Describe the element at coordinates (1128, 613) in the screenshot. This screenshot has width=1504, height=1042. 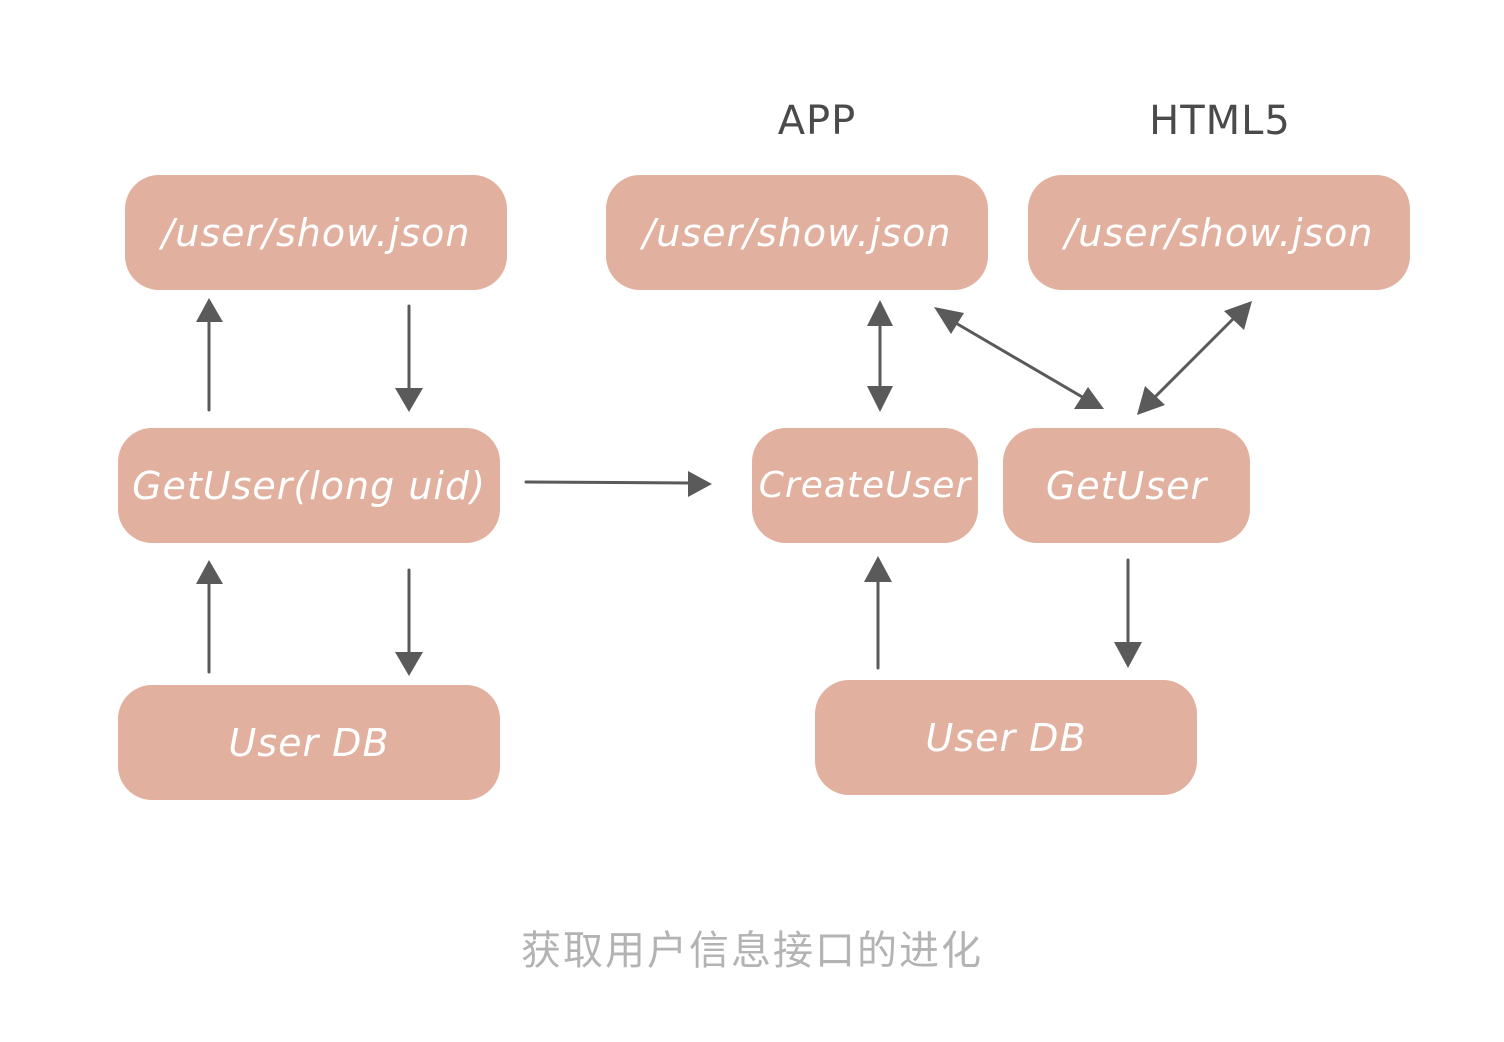
I see `right-get-user-to-db-arrow` at that location.